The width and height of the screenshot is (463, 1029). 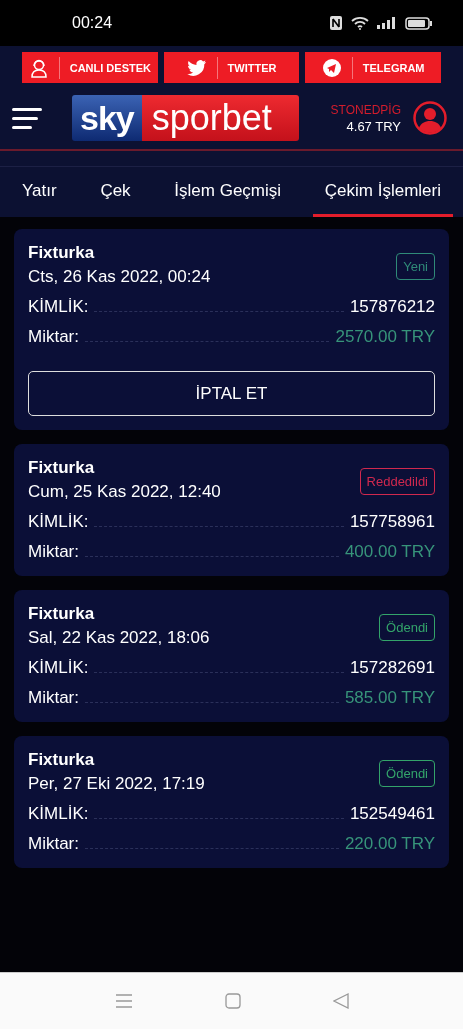 What do you see at coordinates (28, 118) in the screenshot?
I see `menu-icon` at bounding box center [28, 118].